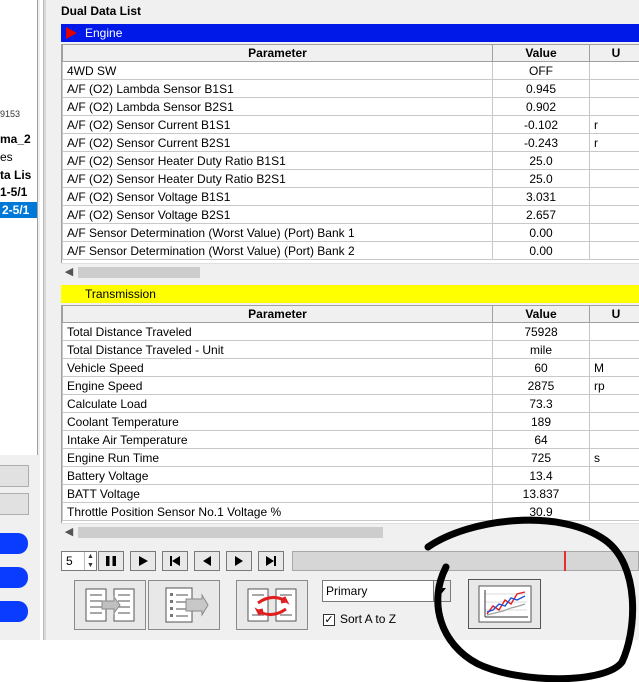 The image size is (639, 682). I want to click on tree-item: 9153, so click(10, 114).